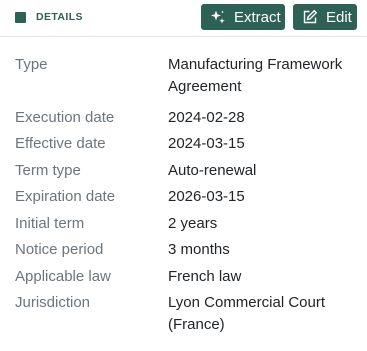 This screenshot has width=367, height=351. What do you see at coordinates (183, 18) in the screenshot?
I see `details-header: DETAILS Extract Edit` at bounding box center [183, 18].